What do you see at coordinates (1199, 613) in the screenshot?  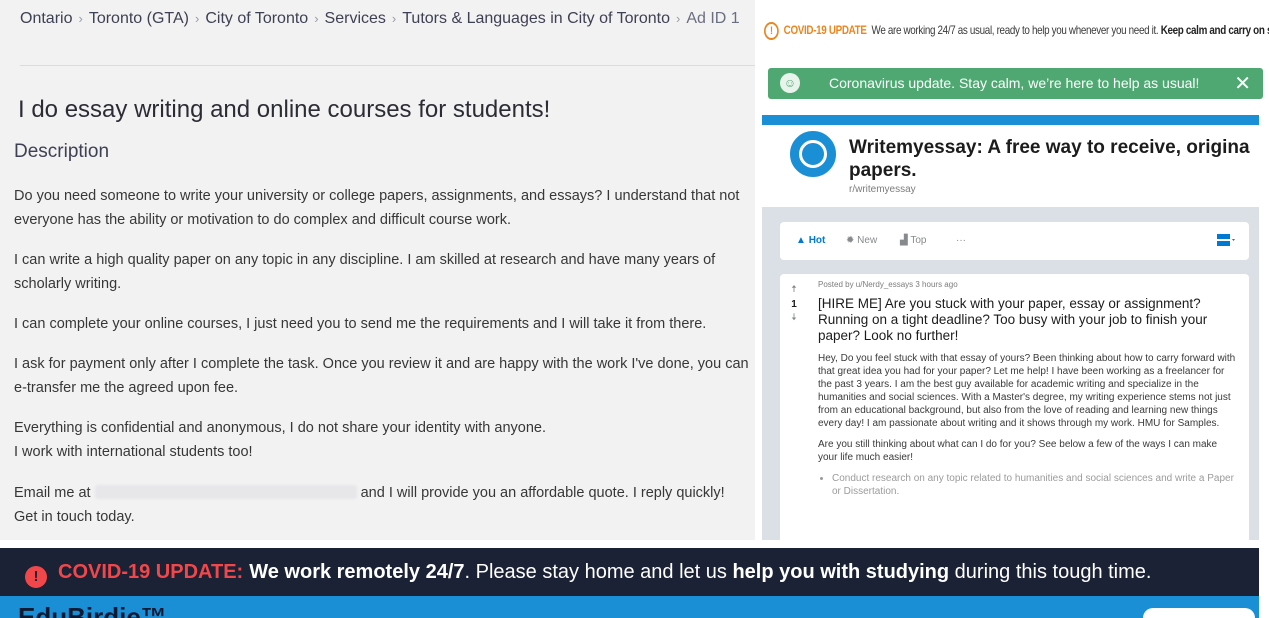 I see `header-button` at bounding box center [1199, 613].